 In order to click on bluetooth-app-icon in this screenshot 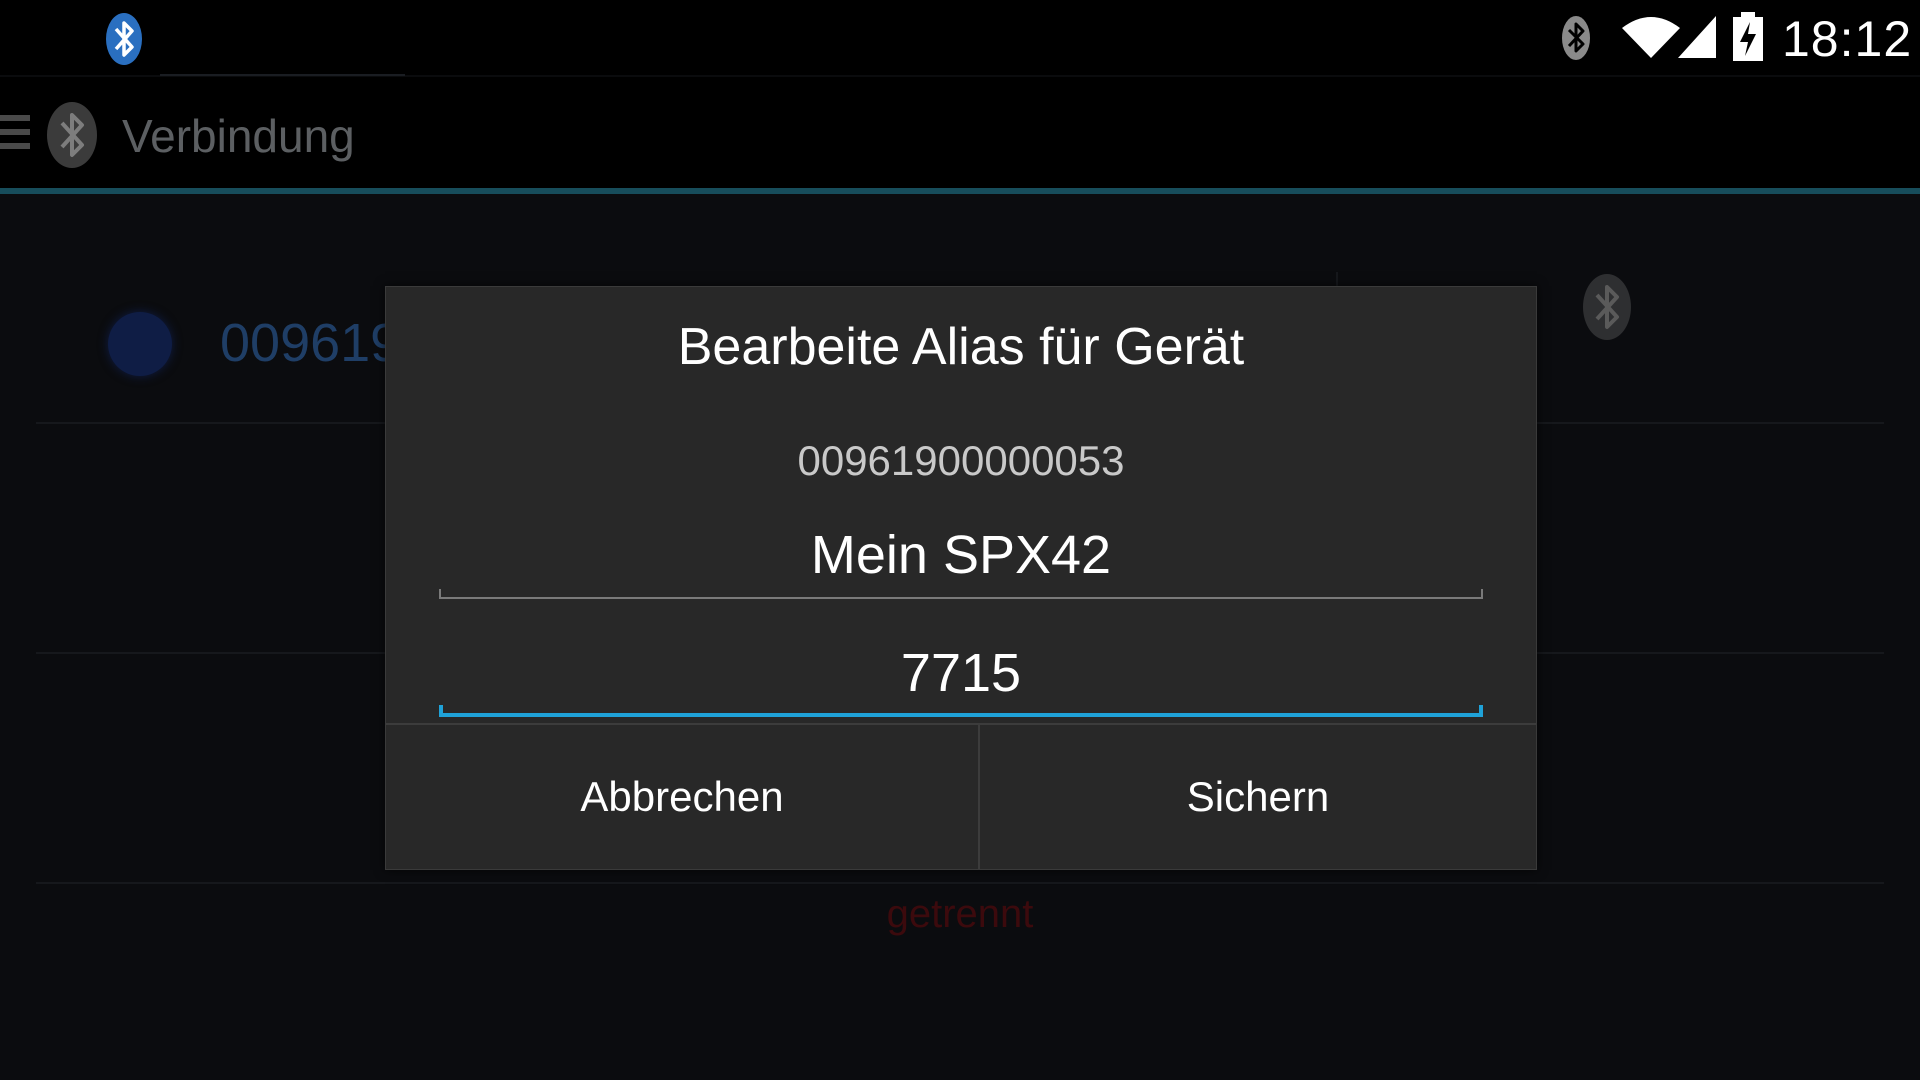, I will do `click(72, 135)`.